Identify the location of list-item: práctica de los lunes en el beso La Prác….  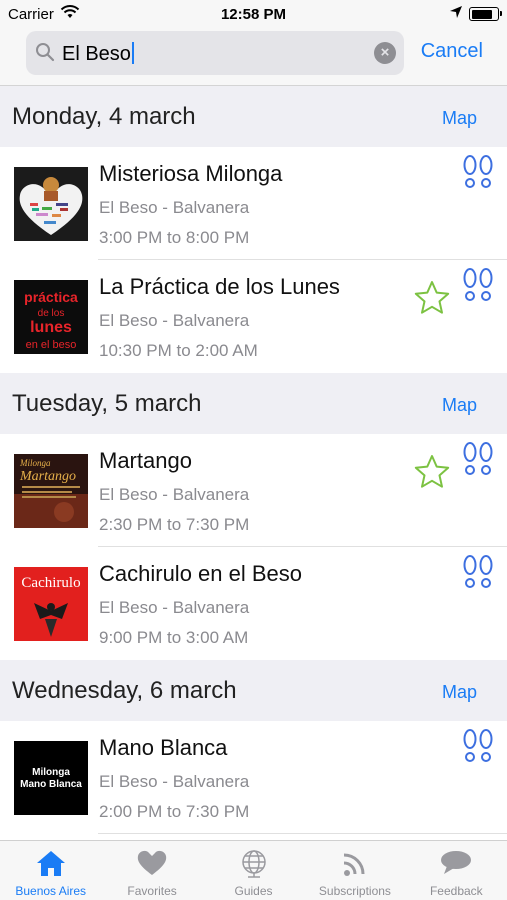
(253, 316).